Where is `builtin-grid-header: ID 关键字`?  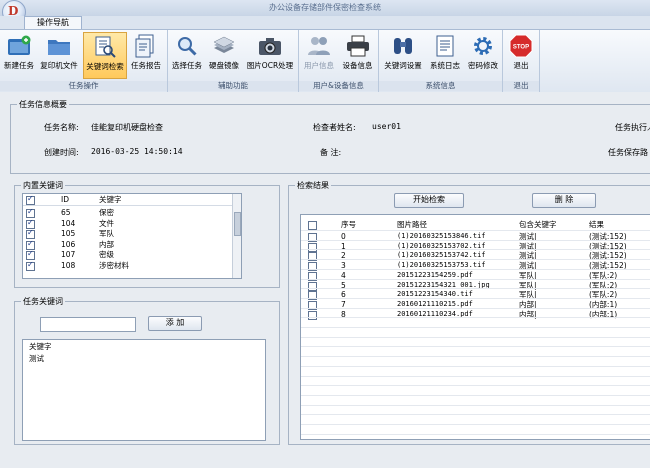 builtin-grid-header: ID 关键字 is located at coordinates (128, 200).